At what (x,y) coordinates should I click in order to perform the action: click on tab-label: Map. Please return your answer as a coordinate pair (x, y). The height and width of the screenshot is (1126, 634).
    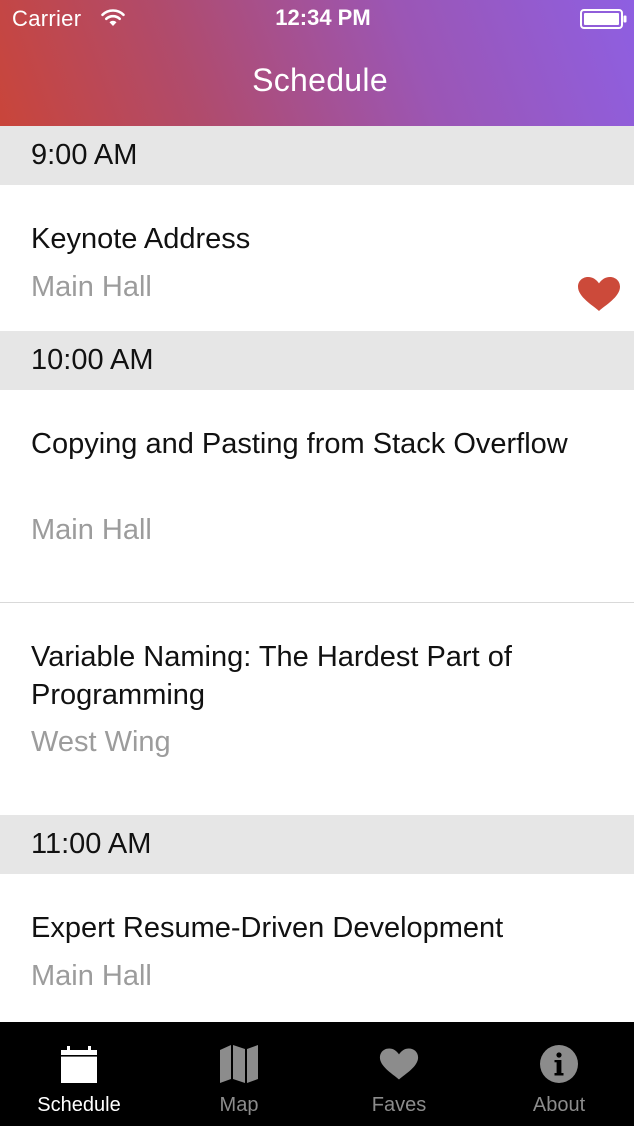
    Looking at the image, I should click on (239, 1105).